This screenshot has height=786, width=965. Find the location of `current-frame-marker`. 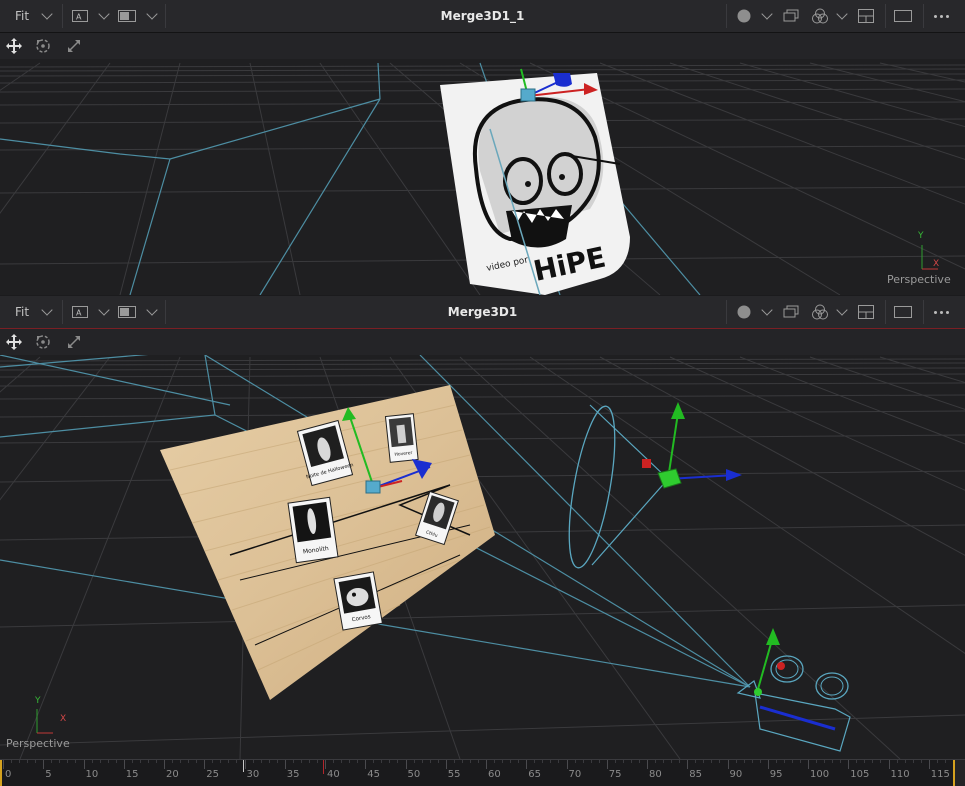

current-frame-marker is located at coordinates (323, 767).